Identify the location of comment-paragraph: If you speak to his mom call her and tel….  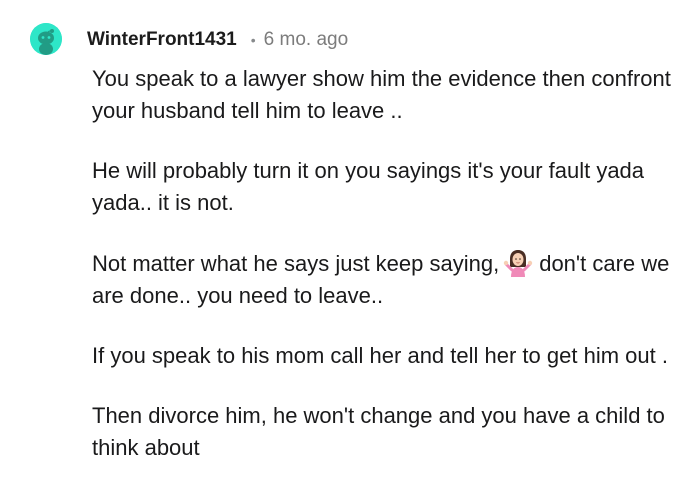
(380, 355).